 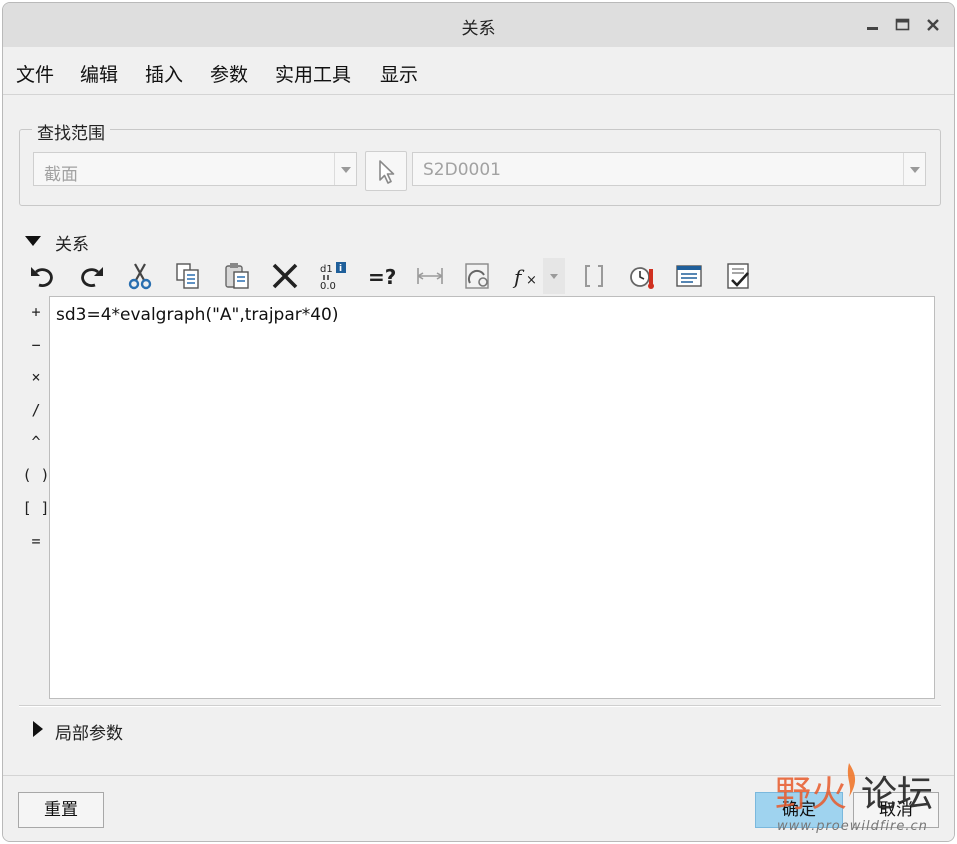 I want to click on unit-sensitive-icon, so click(x=642, y=278).